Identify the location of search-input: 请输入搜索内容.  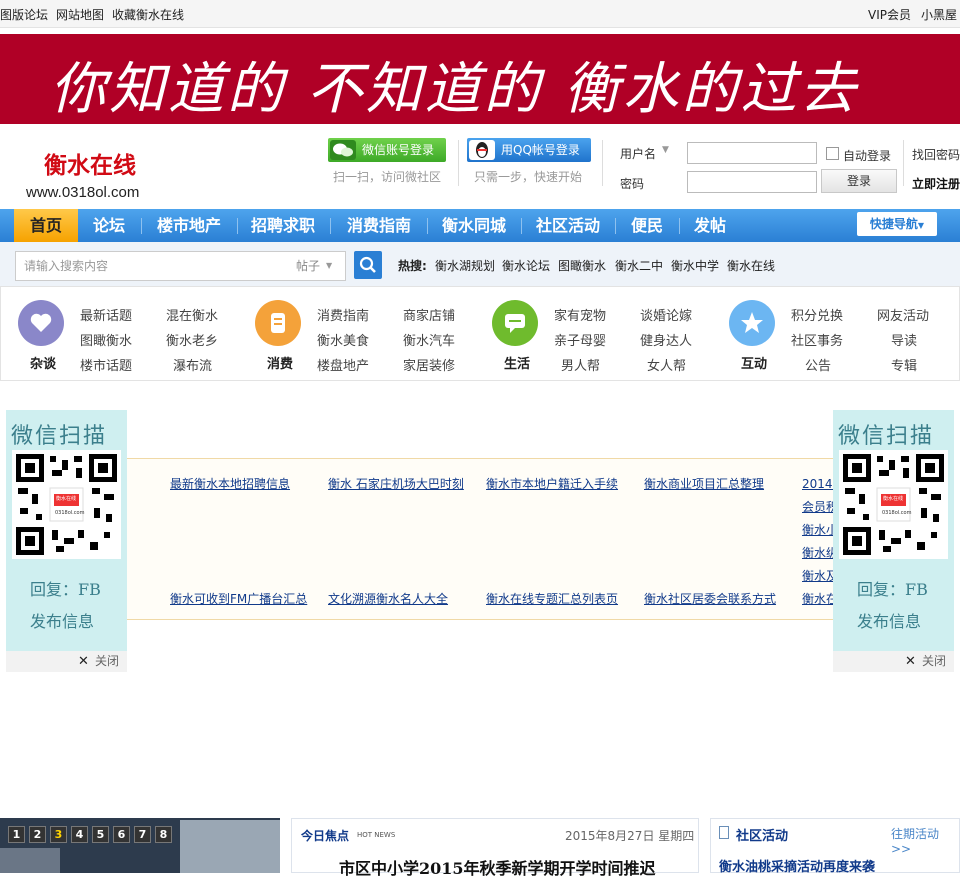
(151, 266).